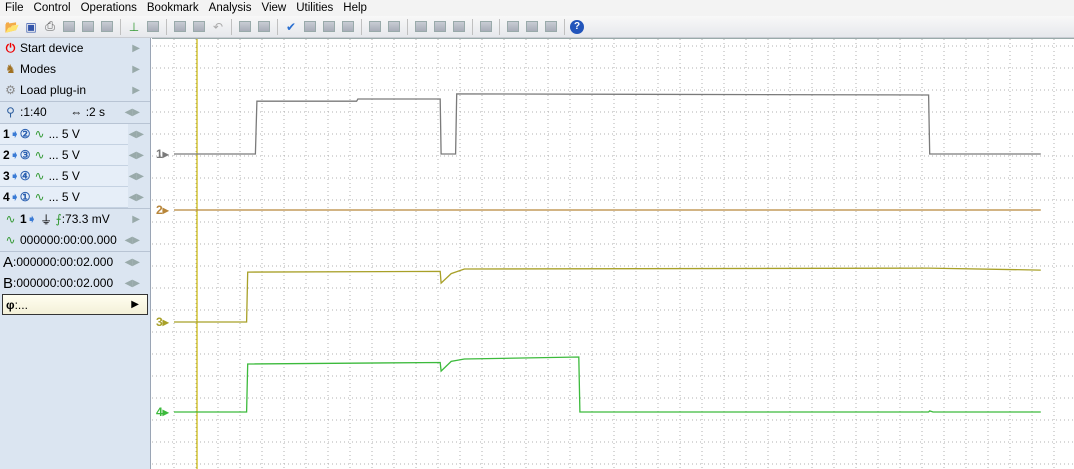 Image resolution: width=1074 pixels, height=469 pixels. Describe the element at coordinates (10, 47) in the screenshot. I see `power-icon: ⏻` at that location.